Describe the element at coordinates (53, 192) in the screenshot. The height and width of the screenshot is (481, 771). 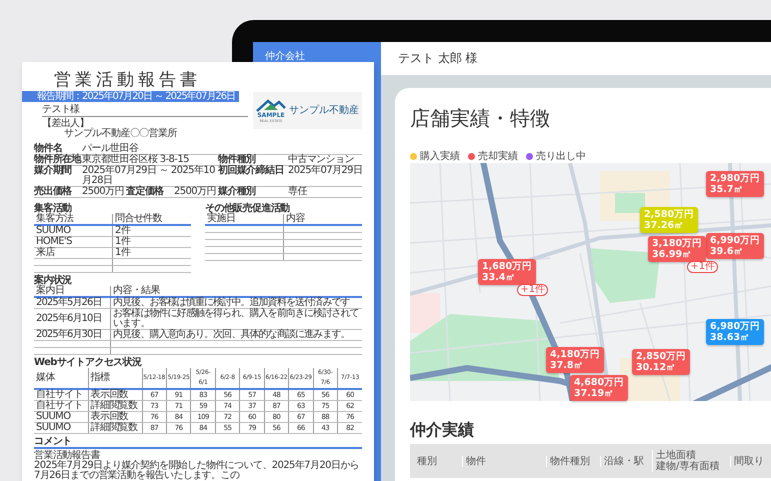
I see `field-label: 売出価格` at that location.